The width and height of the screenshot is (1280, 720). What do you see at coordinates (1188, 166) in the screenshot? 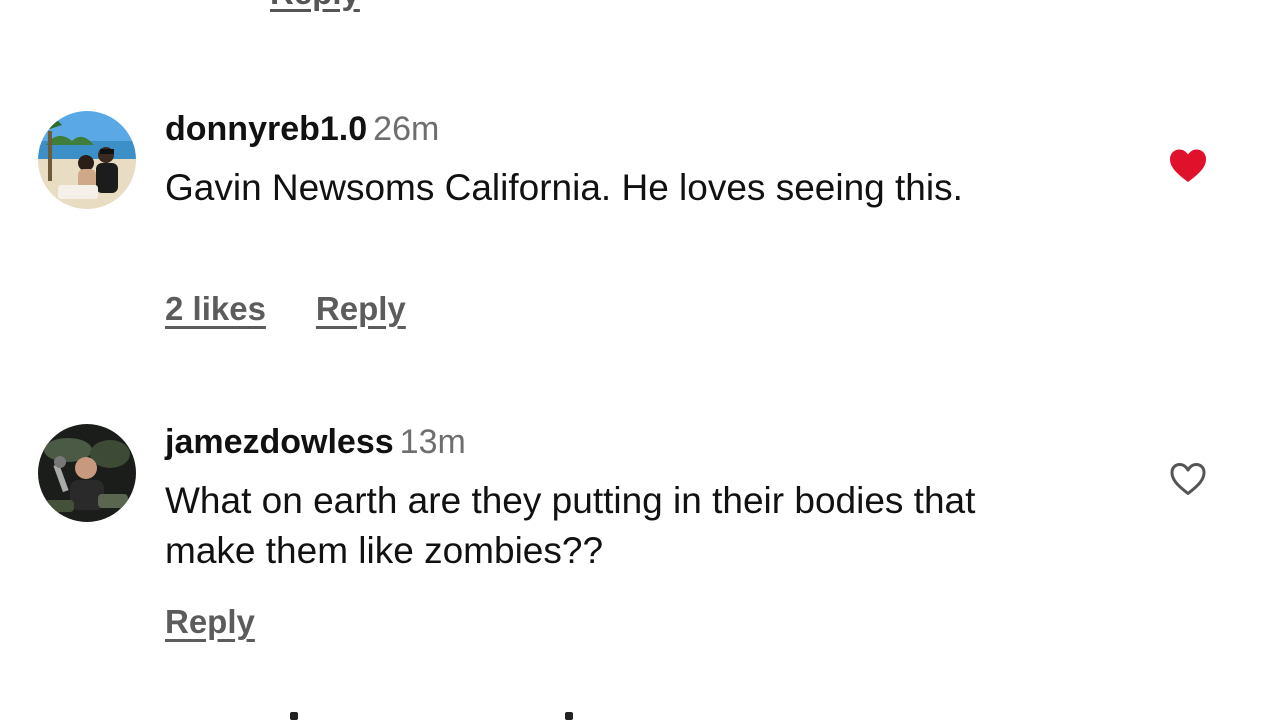
I see `heart-filled-icon` at bounding box center [1188, 166].